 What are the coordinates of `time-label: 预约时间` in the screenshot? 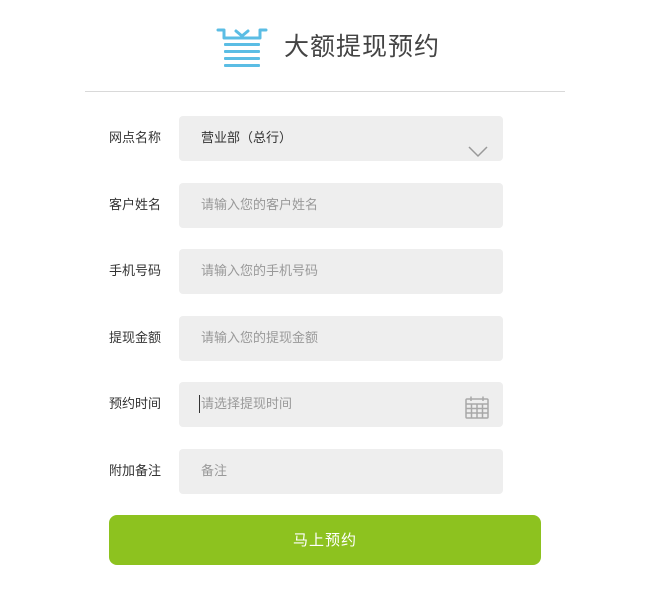 It's located at (135, 404).